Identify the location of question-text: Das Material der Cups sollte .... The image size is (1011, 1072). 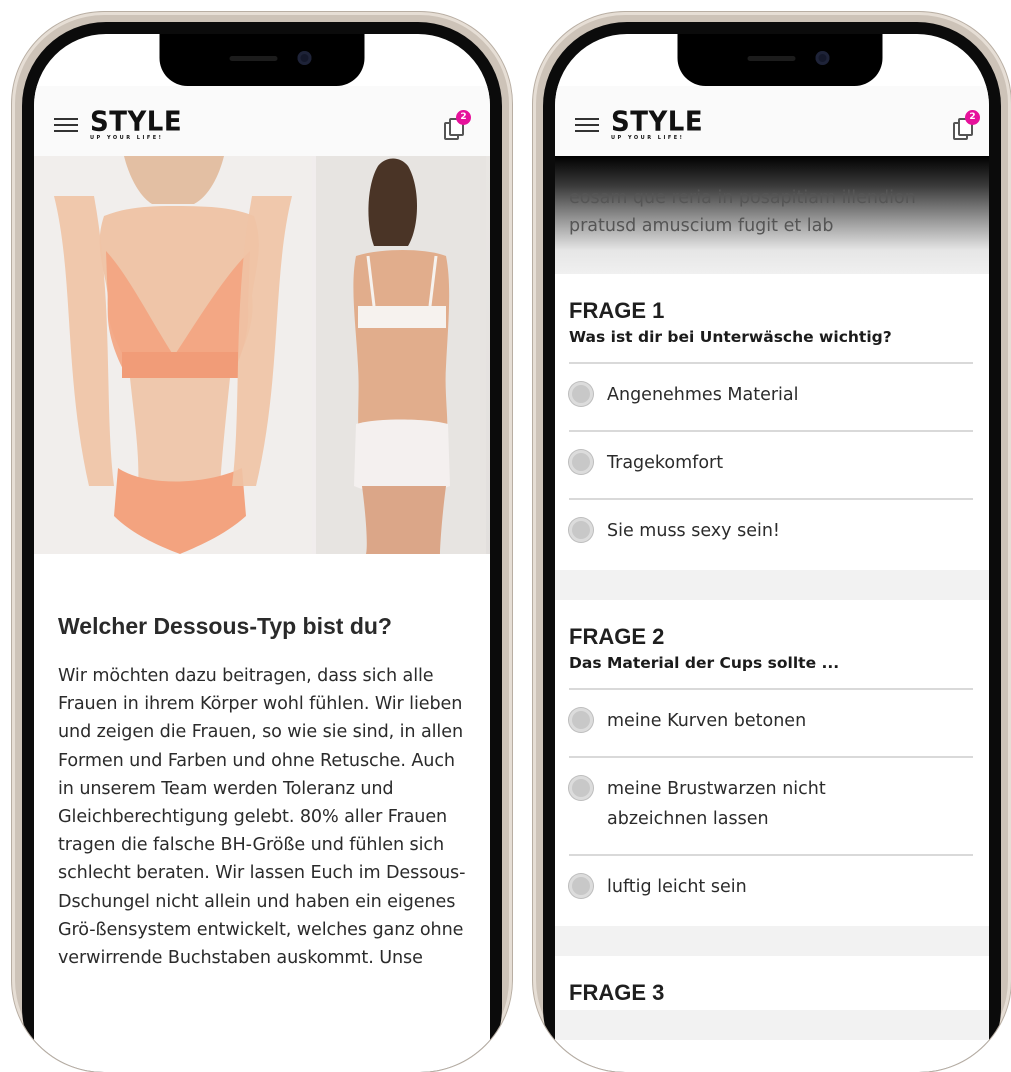
(704, 663).